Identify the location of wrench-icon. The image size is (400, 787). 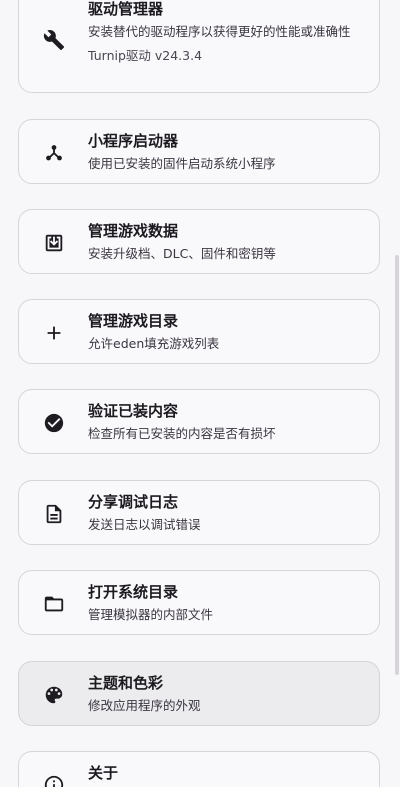
(54, 40).